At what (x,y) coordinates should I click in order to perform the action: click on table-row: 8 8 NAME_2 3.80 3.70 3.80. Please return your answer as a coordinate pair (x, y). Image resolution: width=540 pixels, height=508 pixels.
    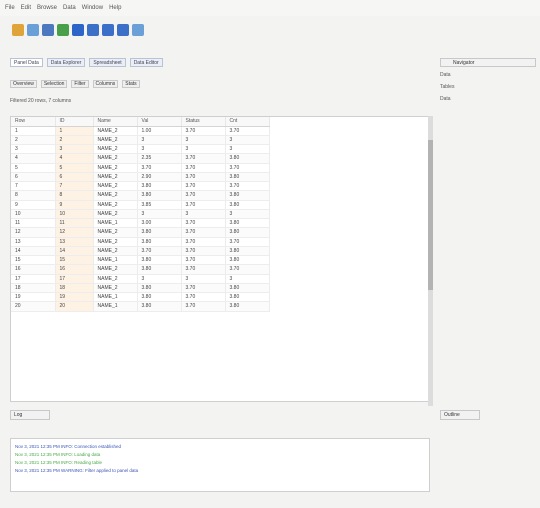
    Looking at the image, I should click on (140, 195).